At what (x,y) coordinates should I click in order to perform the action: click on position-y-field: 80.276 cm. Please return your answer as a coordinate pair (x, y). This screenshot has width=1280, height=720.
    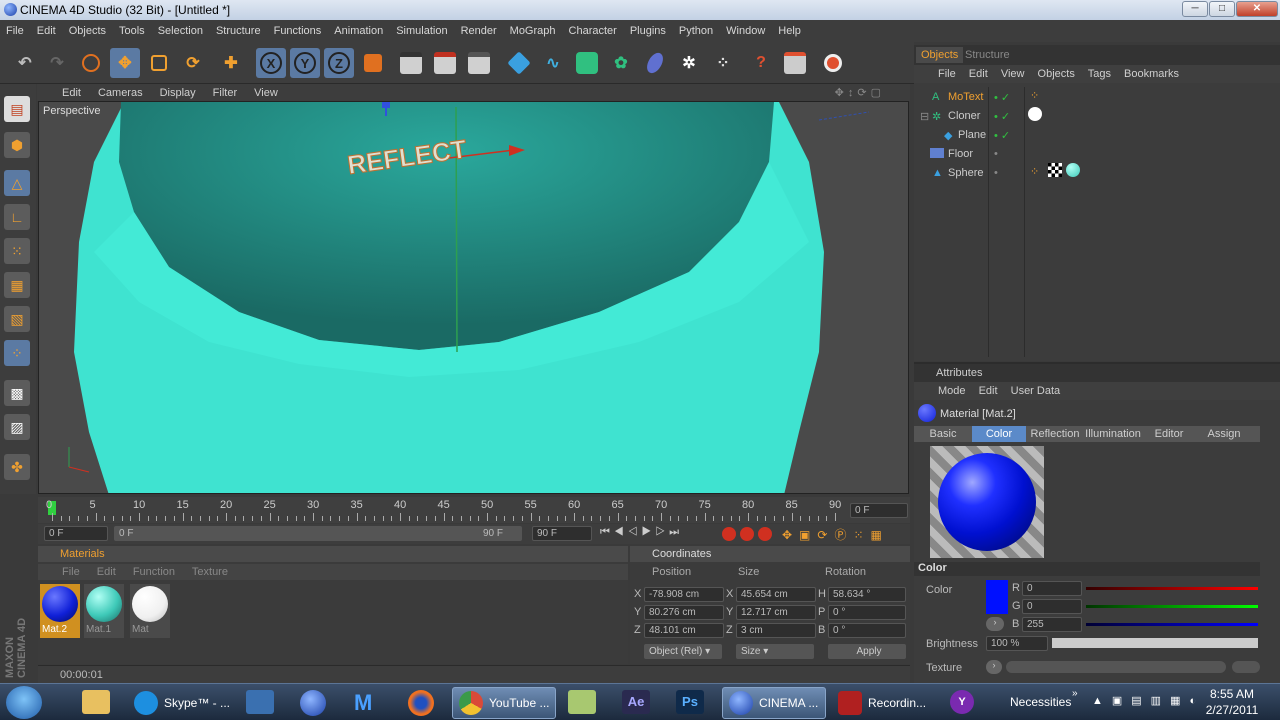
    Looking at the image, I should click on (684, 612).